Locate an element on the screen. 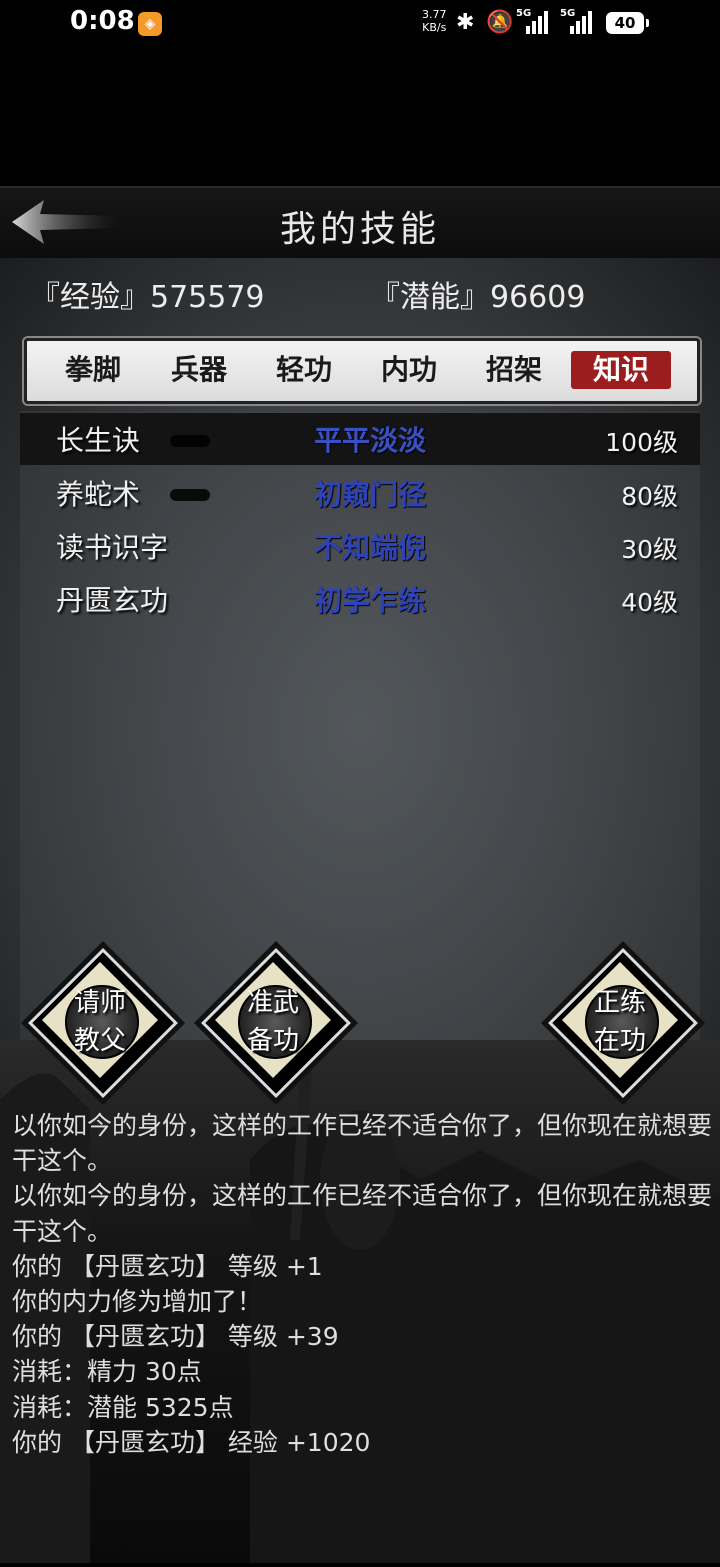  tab-lightness: 轻功 is located at coordinates (304, 370).